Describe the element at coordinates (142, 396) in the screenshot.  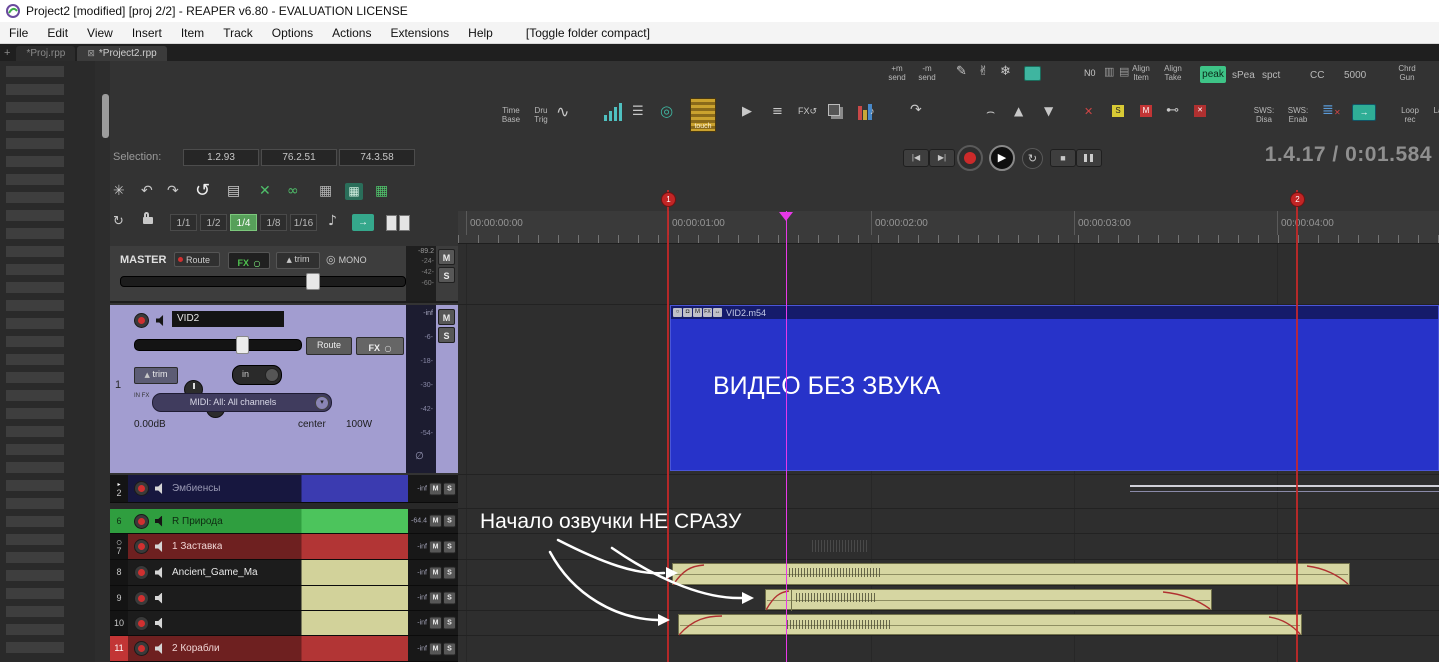
I see `input-fx-label: IN FX` at that location.